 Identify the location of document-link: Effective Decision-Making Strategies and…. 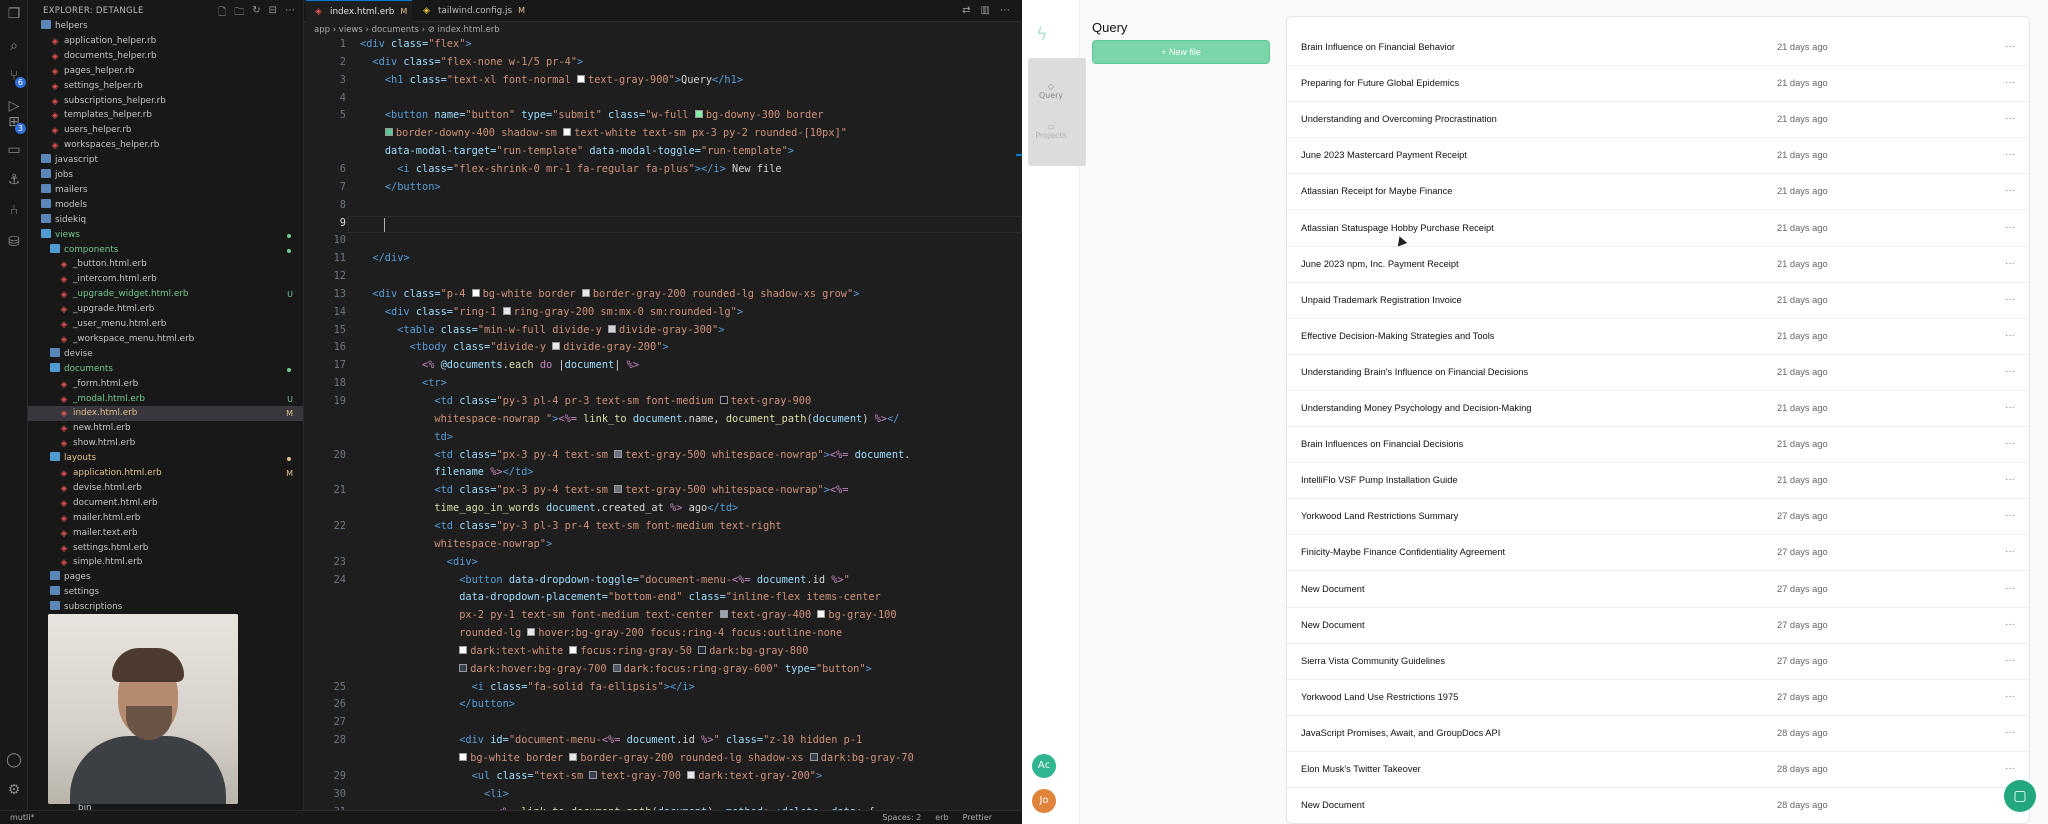
(1397, 336).